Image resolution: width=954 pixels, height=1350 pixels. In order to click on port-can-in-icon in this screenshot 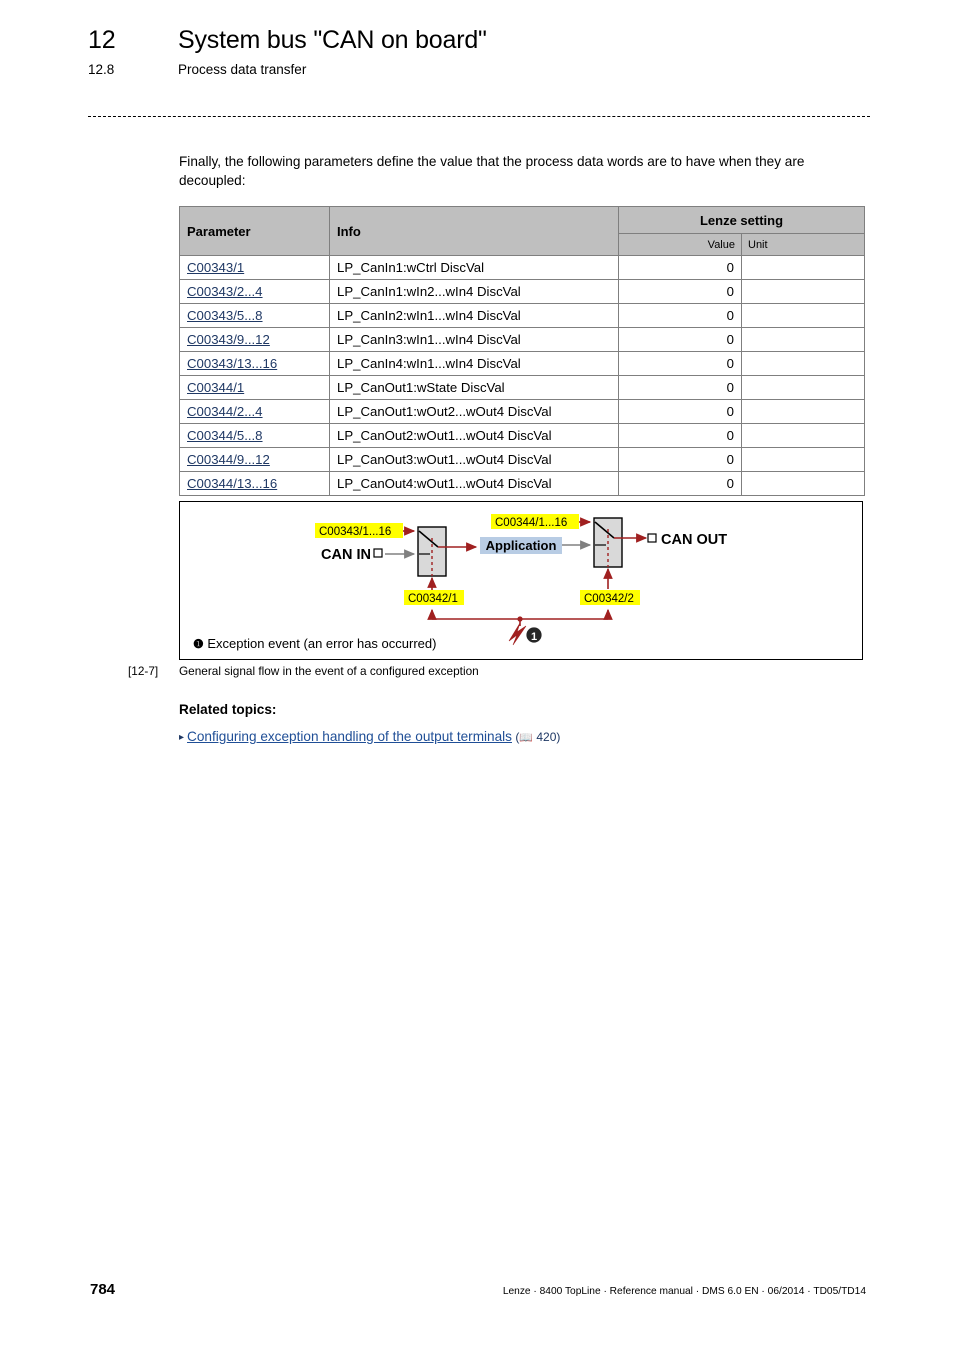, I will do `click(378, 553)`.